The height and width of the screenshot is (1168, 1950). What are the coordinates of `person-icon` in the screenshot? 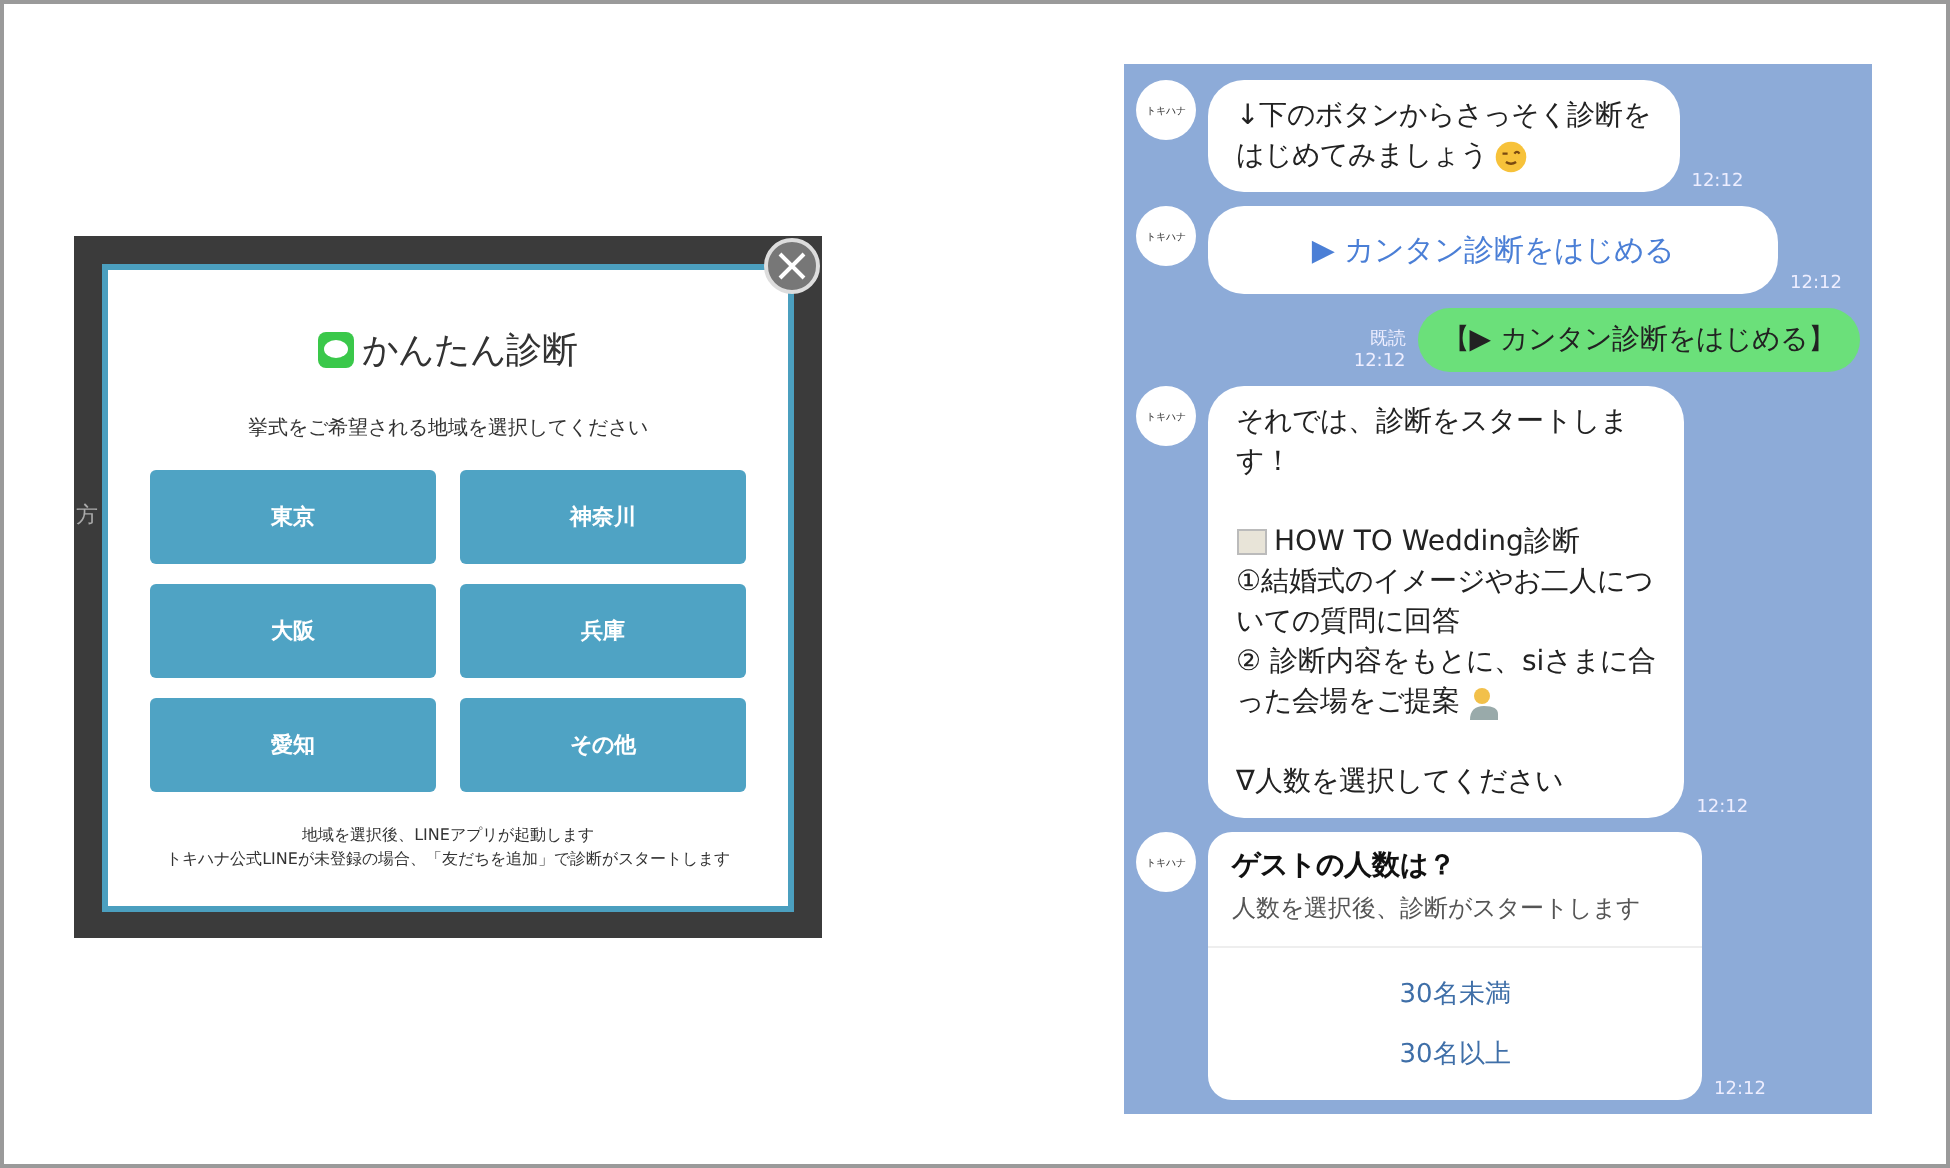 It's located at (1484, 702).